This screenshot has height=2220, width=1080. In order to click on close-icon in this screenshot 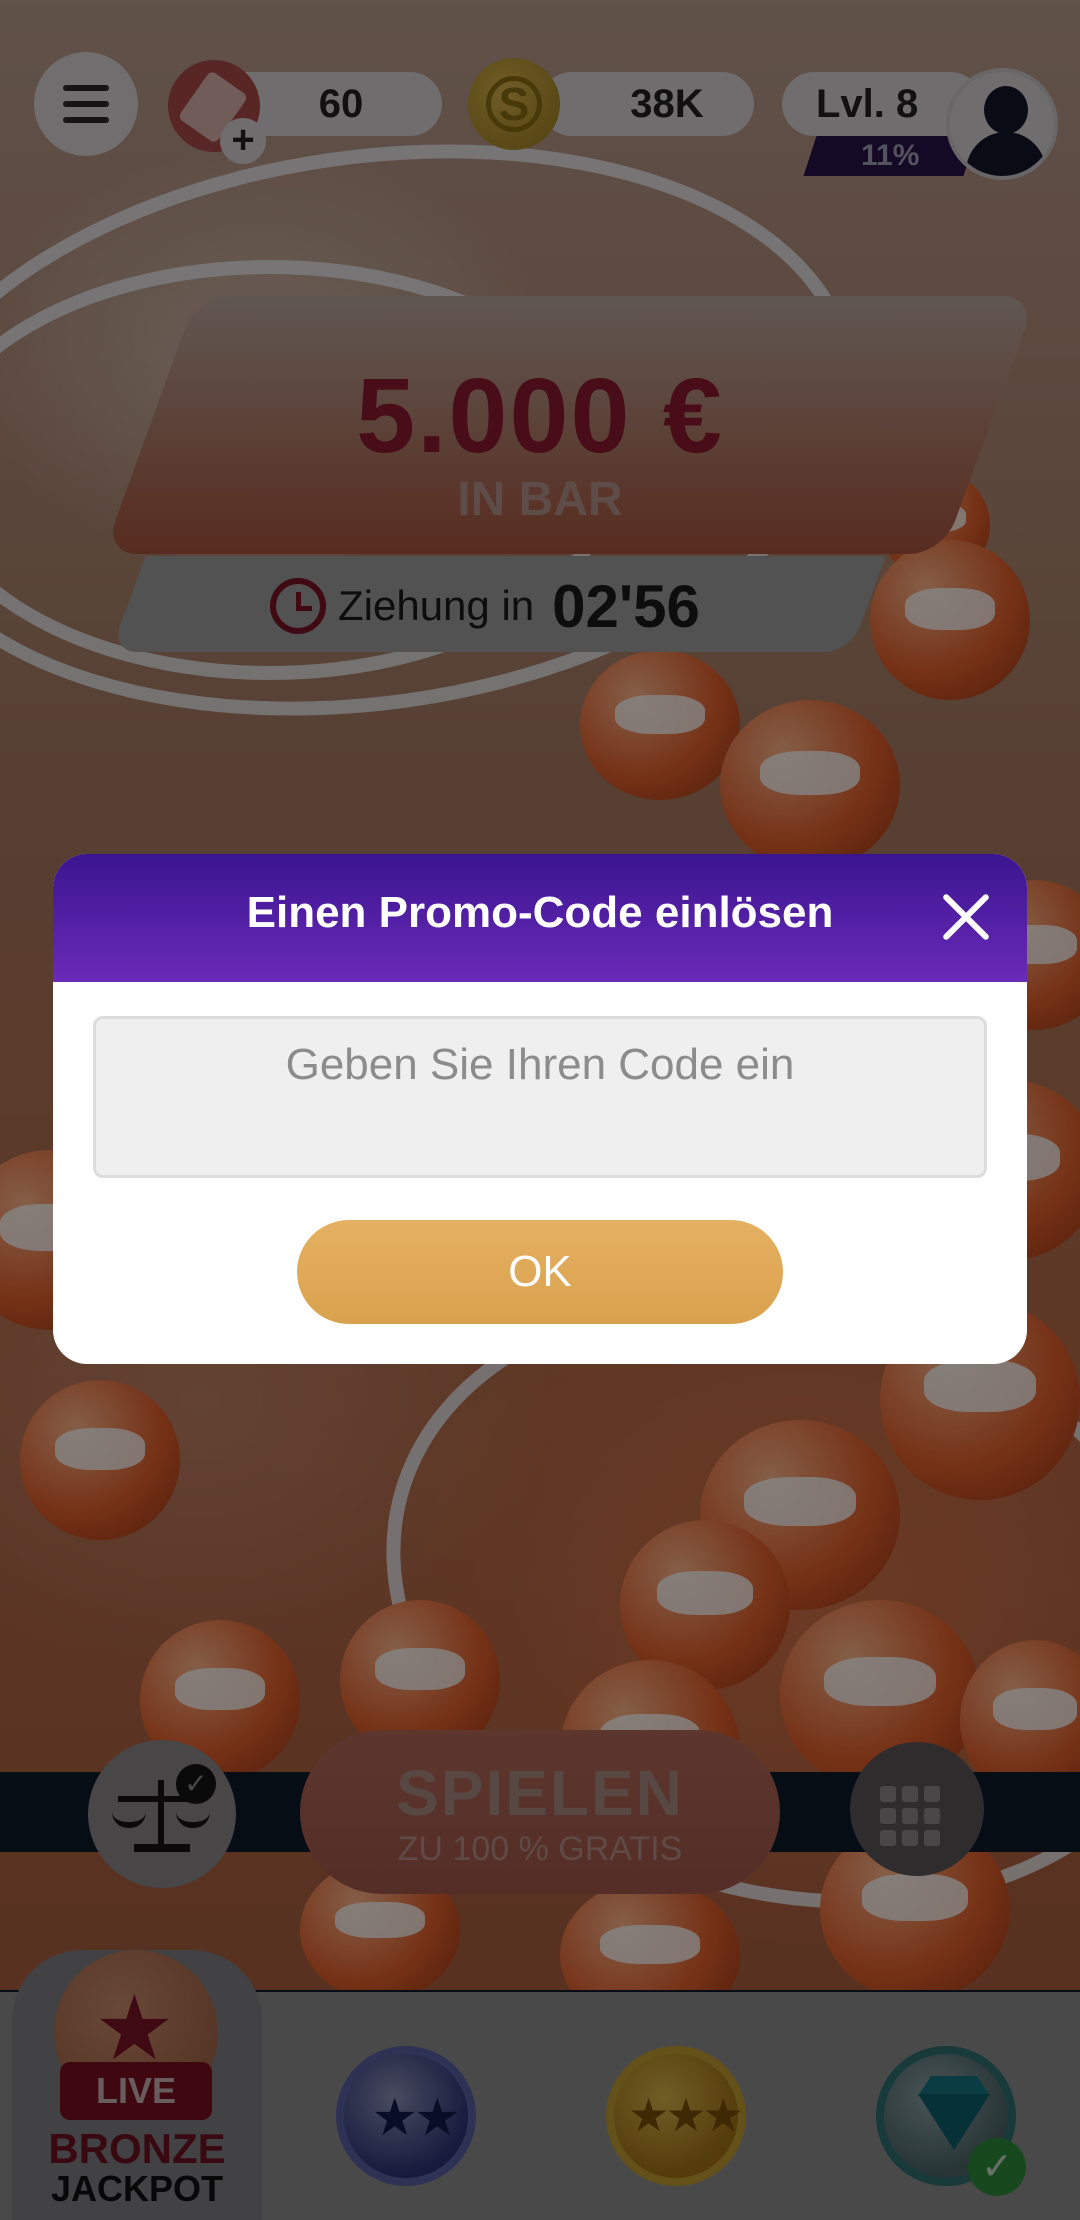, I will do `click(966, 917)`.